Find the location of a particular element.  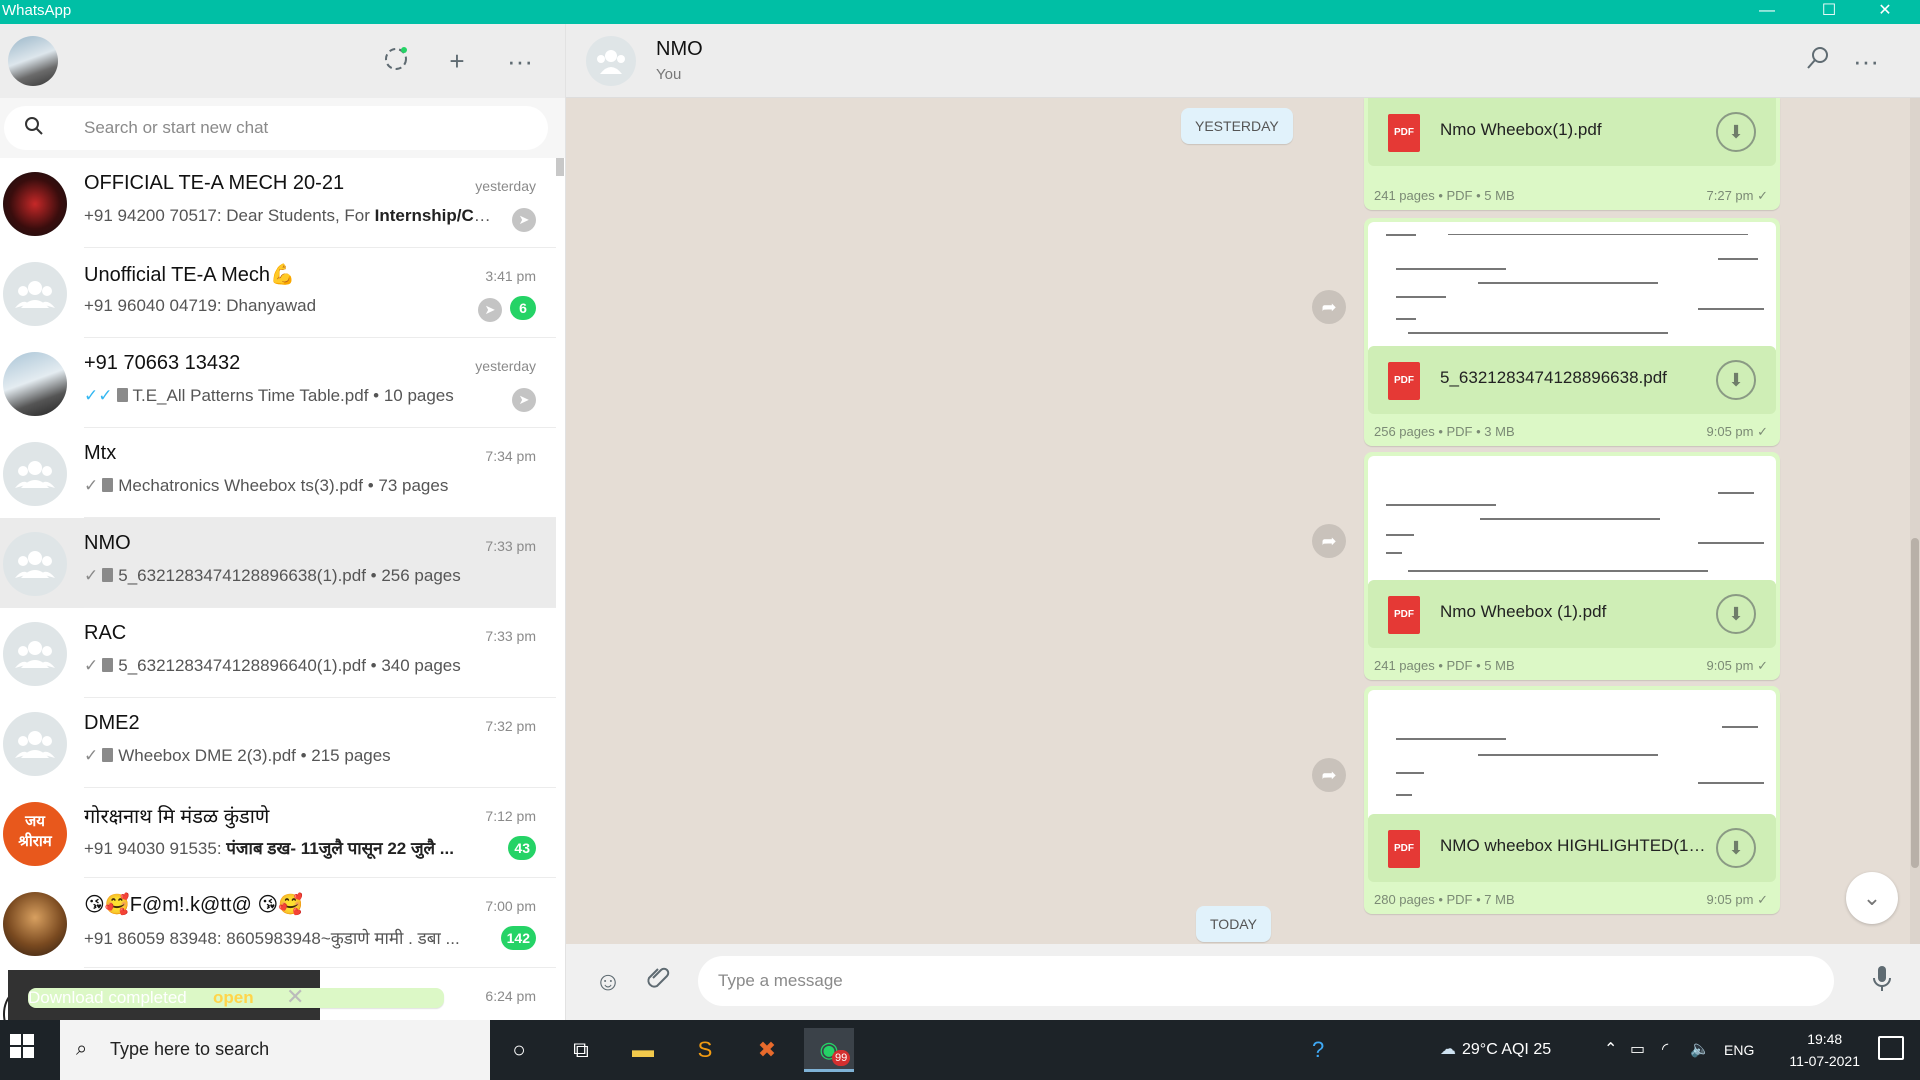

file-explorer-icon: ▬ is located at coordinates (643, 1050).